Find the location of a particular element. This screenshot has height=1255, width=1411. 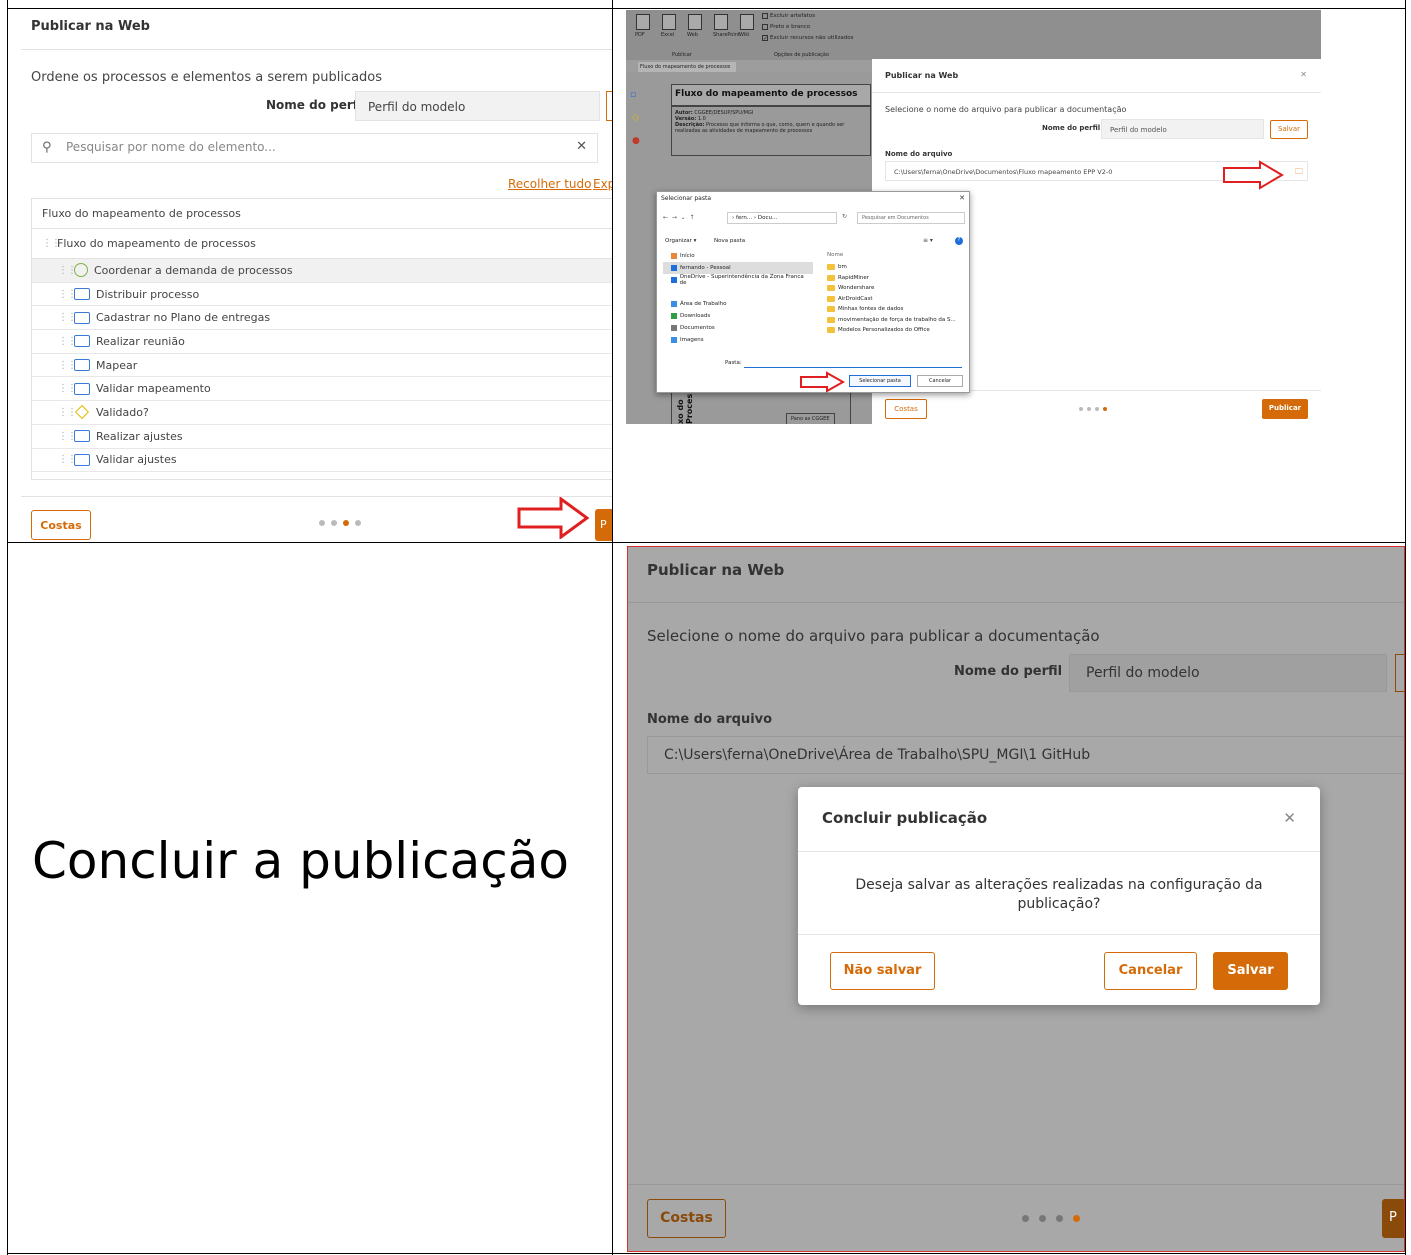

tree-item: ⋮⋮ Validado? is located at coordinates (322, 413).